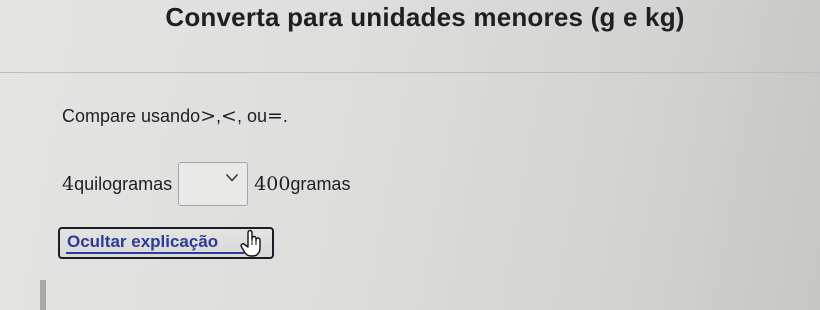 This screenshot has width=820, height=310. Describe the element at coordinates (208, 116) in the screenshot. I see `greater-than-symbol: >` at that location.